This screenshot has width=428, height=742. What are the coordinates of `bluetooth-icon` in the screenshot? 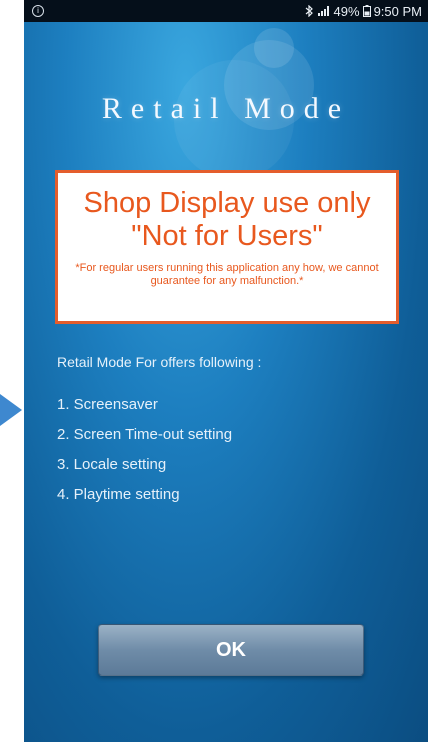 It's located at (309, 11).